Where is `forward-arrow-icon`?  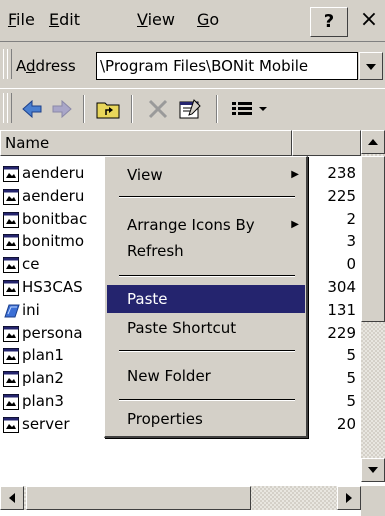 forward-arrow-icon is located at coordinates (62, 109).